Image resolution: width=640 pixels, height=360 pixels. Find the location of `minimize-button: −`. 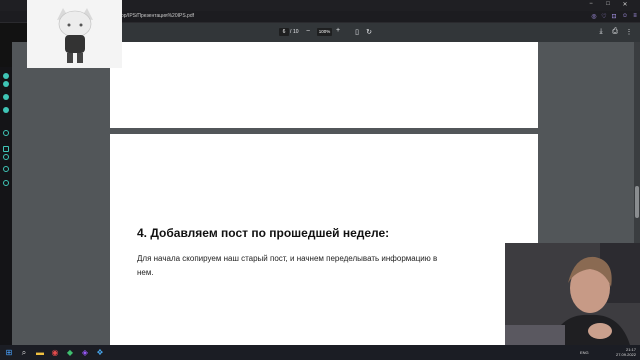

minimize-button: − is located at coordinates (591, 4).